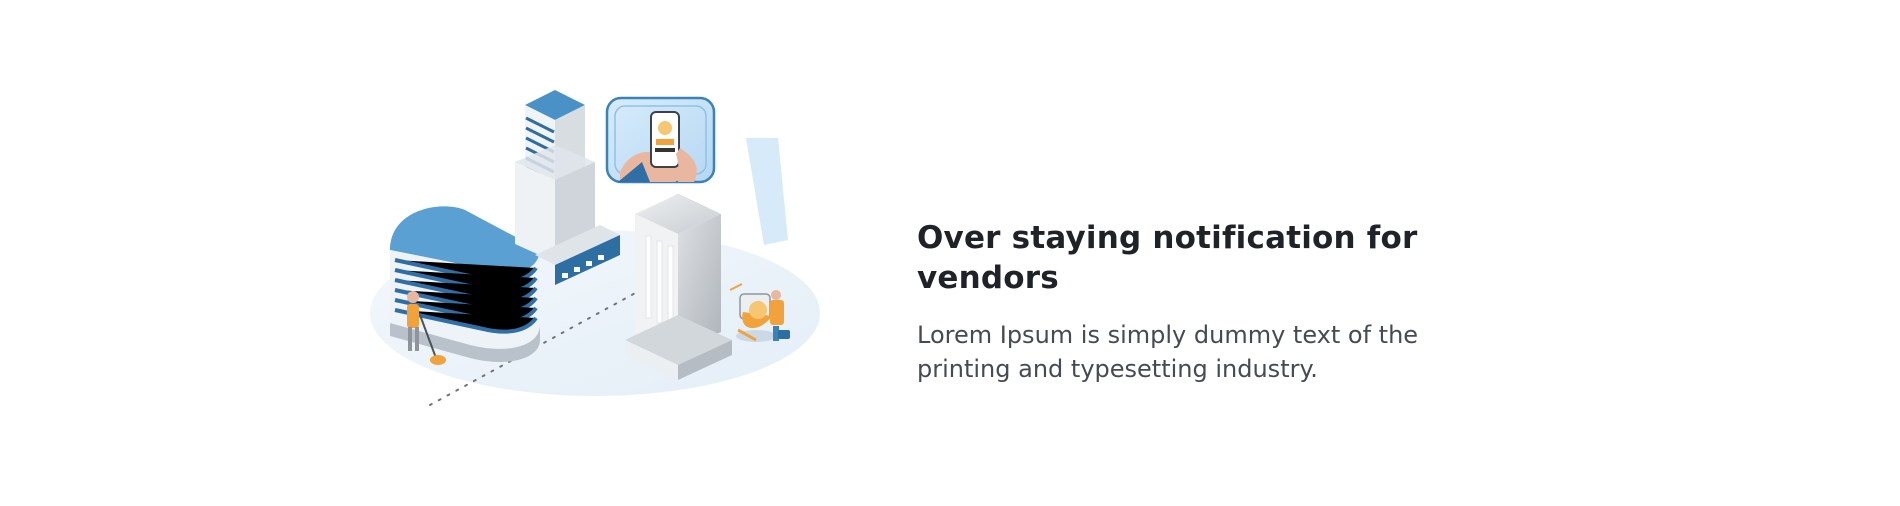 The width and height of the screenshot is (1900, 506). Describe the element at coordinates (660, 140) in the screenshot. I see `phone-notification-card` at that location.